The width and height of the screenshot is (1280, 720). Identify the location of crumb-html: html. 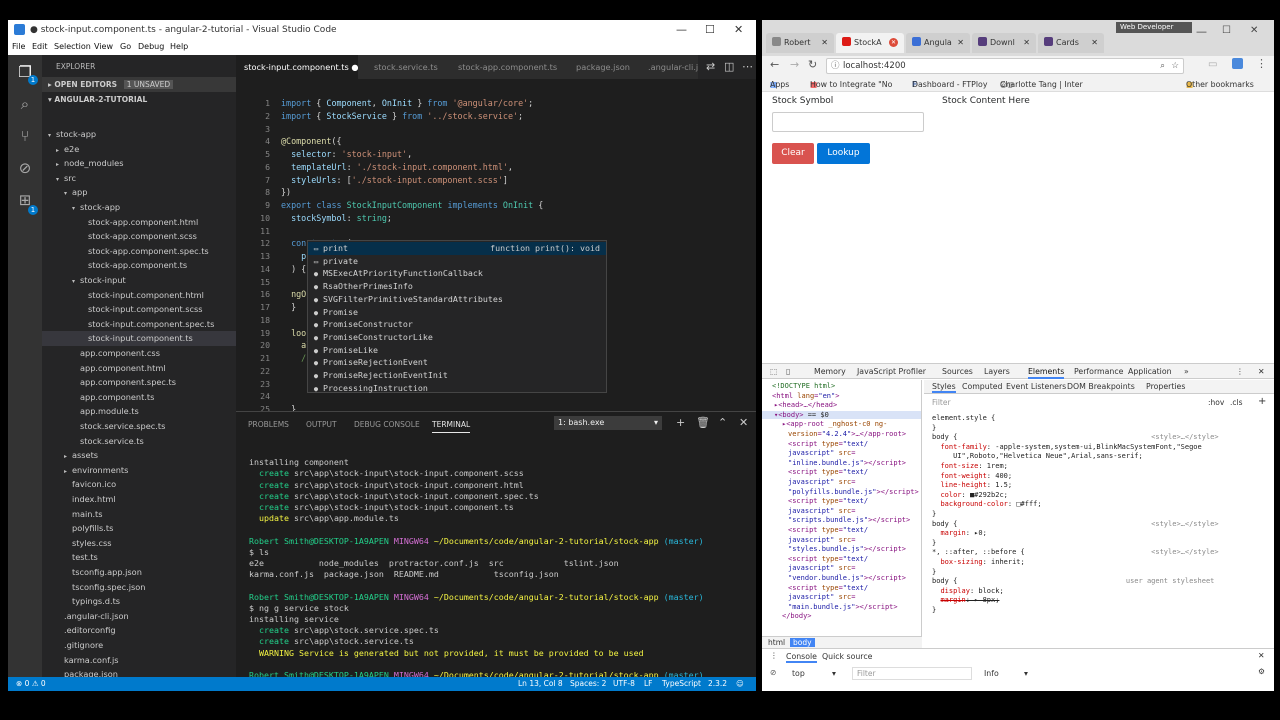
(776, 642).